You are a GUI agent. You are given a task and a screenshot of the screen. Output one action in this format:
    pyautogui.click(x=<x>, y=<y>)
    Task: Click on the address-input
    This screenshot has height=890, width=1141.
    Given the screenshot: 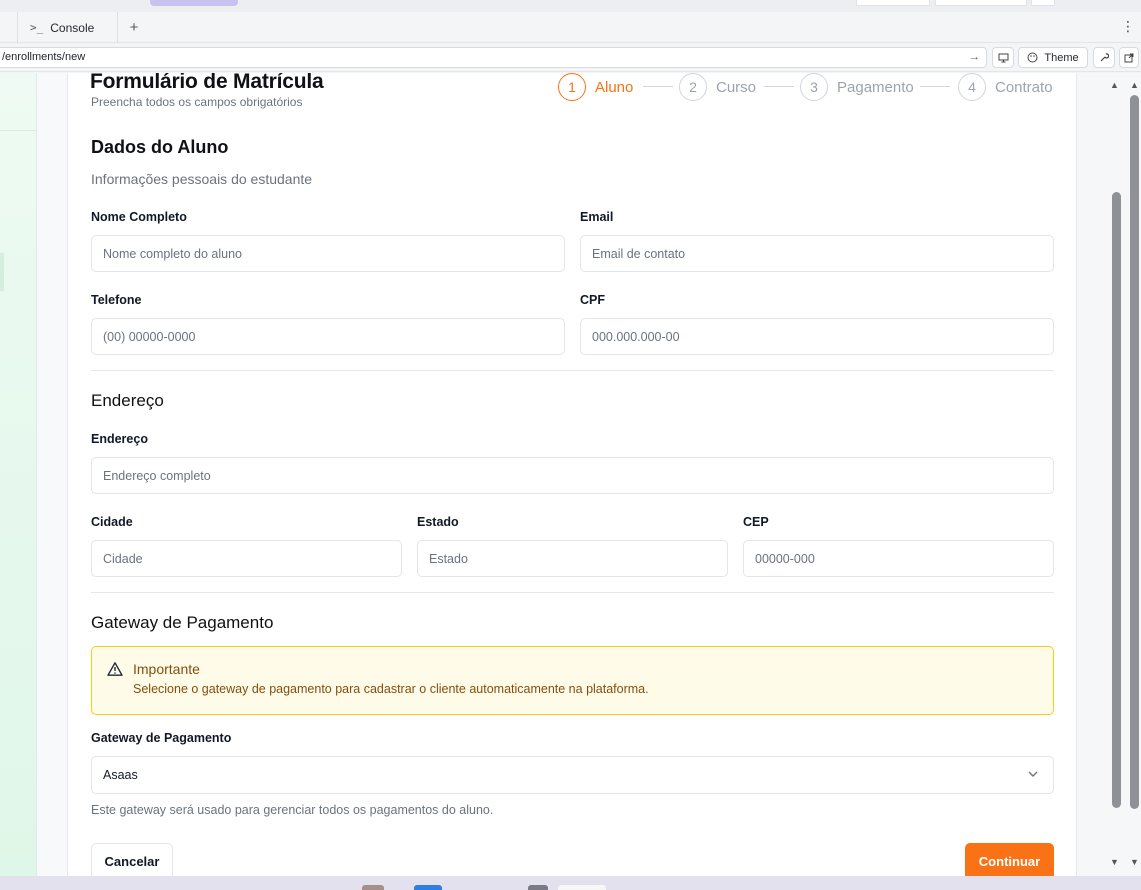 What is the action you would take?
    pyautogui.click(x=572, y=475)
    